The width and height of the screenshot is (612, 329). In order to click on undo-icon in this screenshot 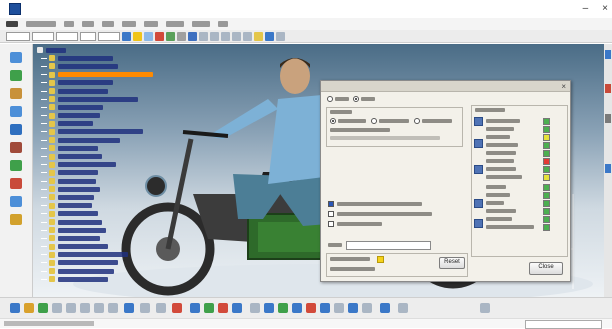, I will do `click(29, 308)`.